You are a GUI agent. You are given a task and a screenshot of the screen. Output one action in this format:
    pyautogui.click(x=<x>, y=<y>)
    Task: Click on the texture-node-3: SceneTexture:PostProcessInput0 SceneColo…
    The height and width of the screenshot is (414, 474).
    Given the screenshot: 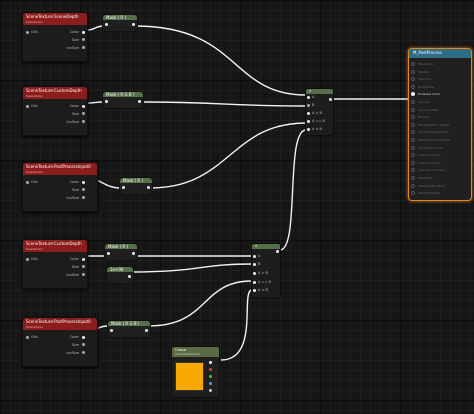 What is the action you would take?
    pyautogui.click(x=60, y=187)
    